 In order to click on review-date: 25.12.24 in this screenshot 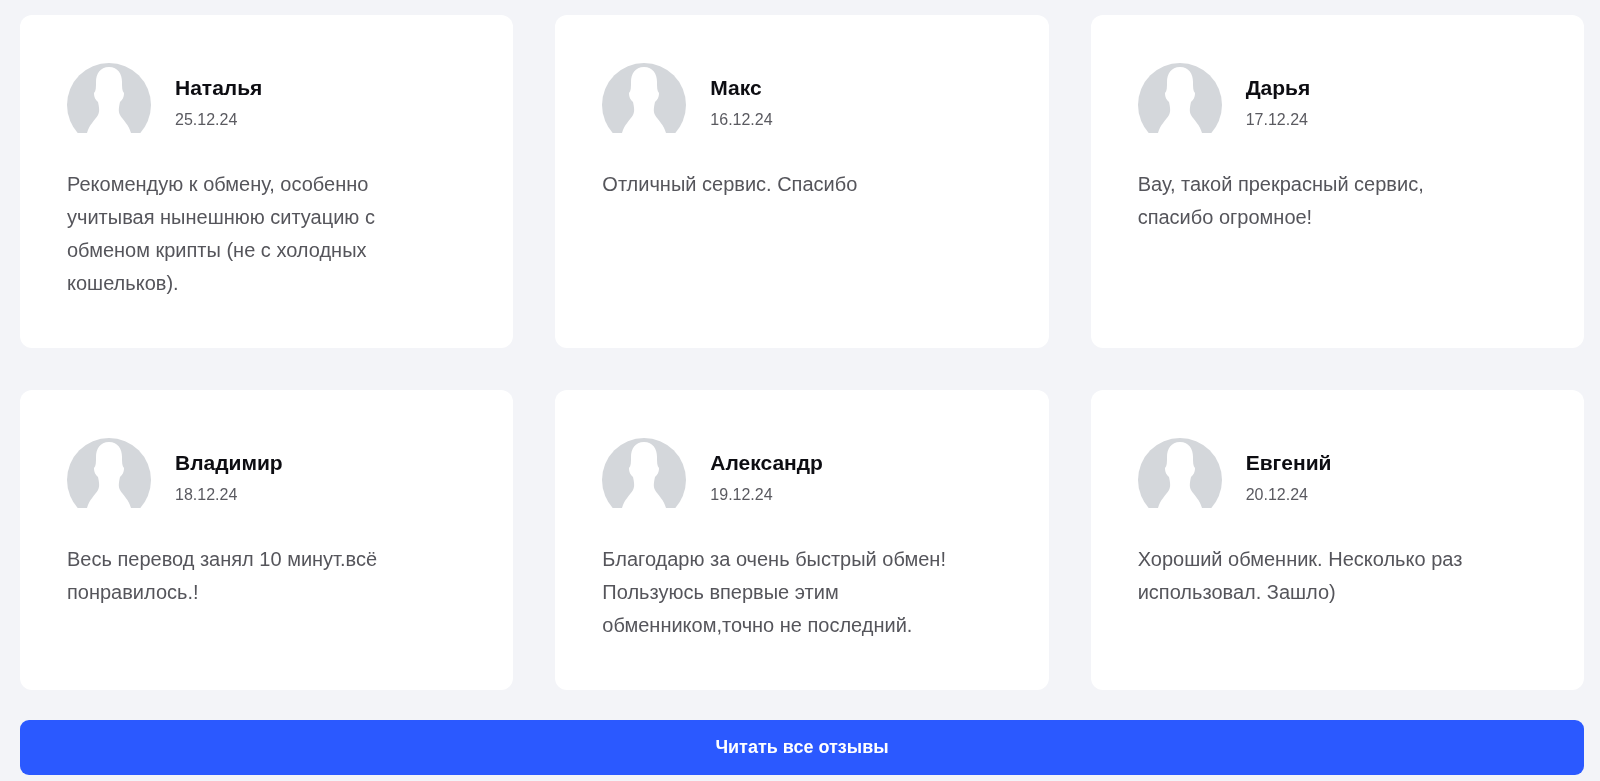, I will do `click(207, 120)`.